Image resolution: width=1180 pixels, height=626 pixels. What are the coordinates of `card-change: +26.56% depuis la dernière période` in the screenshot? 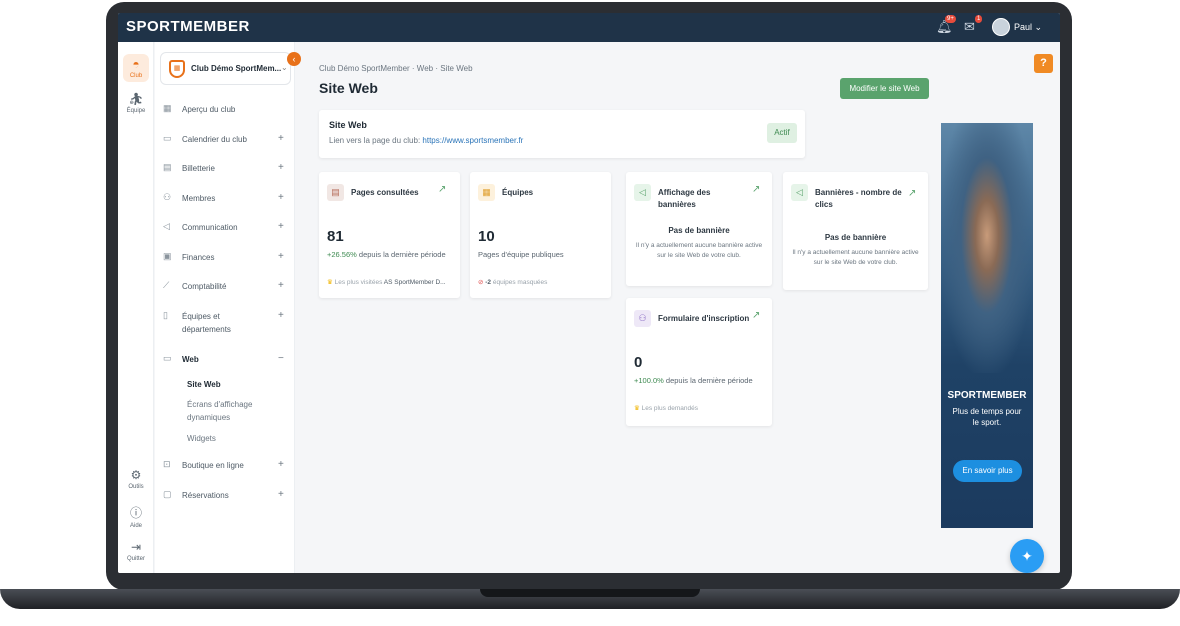 It's located at (386, 254).